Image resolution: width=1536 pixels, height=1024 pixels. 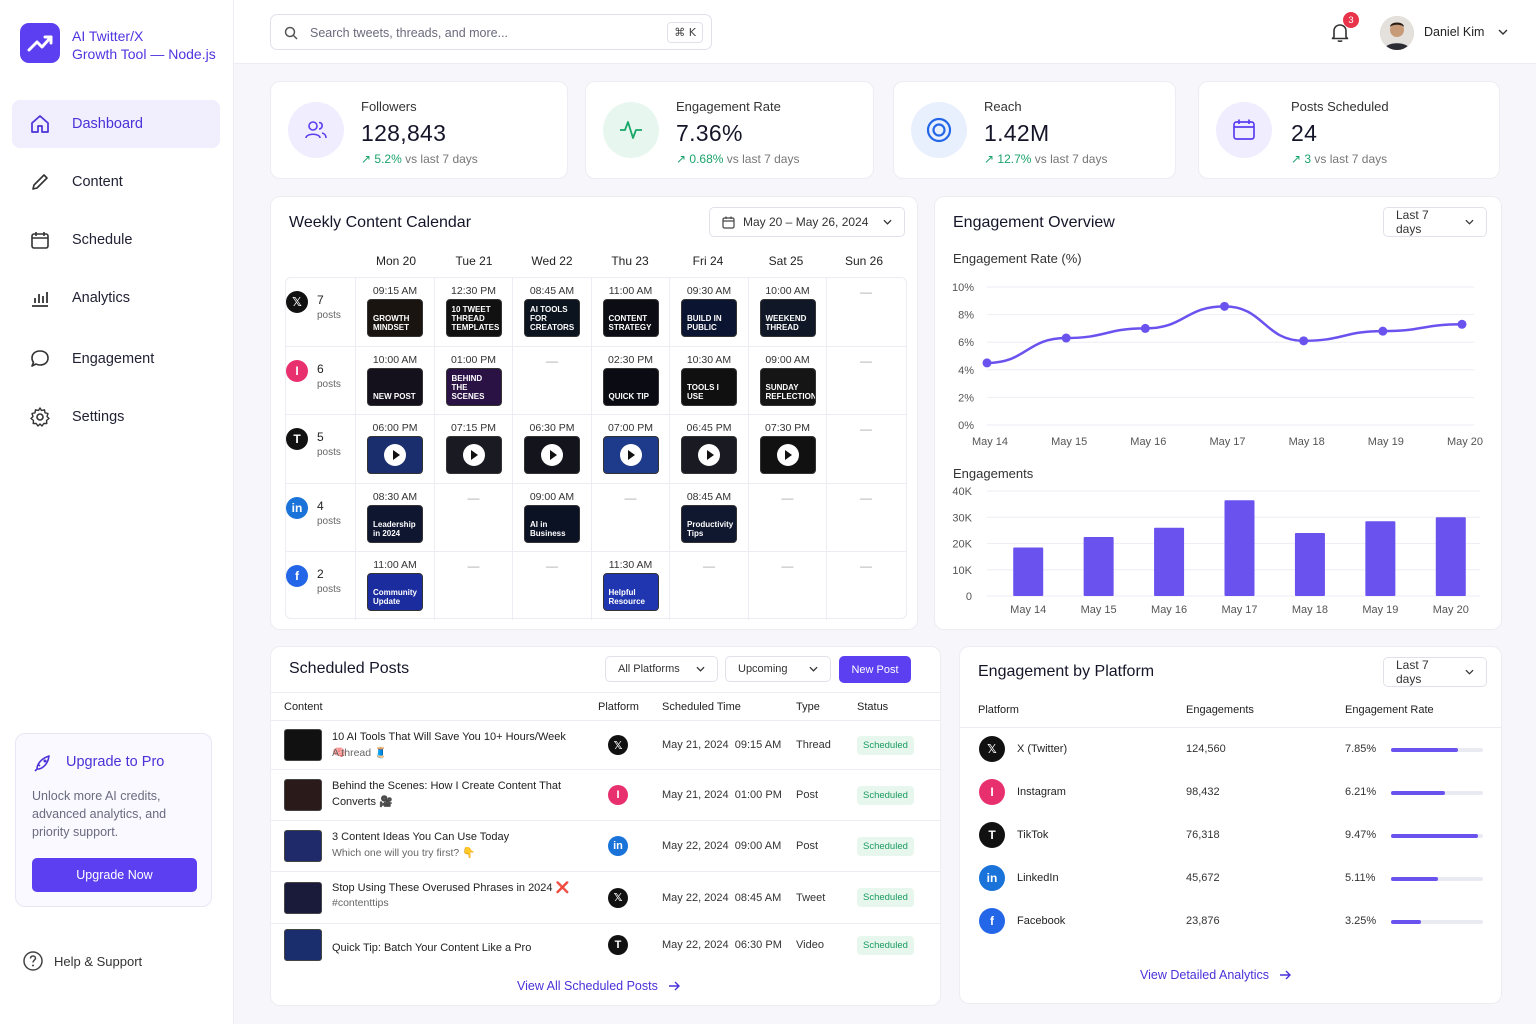 What do you see at coordinates (875, 669) in the screenshot?
I see `new-post-button: New Post` at bounding box center [875, 669].